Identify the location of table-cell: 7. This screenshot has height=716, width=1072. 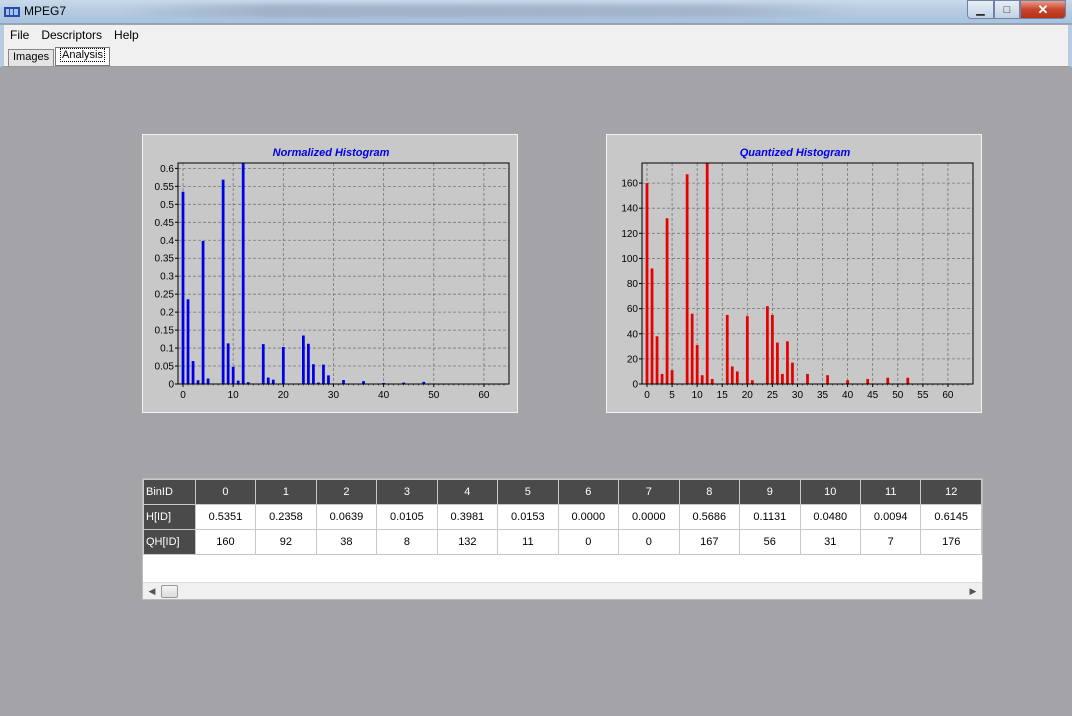
(890, 542).